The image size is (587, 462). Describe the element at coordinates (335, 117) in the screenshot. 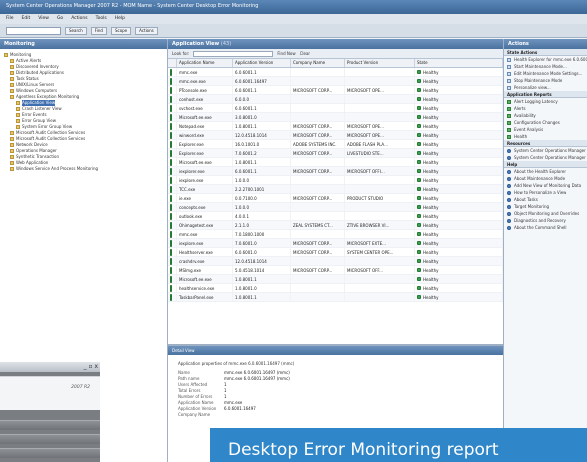

I see `table-row: Microsoft.ee.exe 3.0.8001.0 Healthy` at that location.